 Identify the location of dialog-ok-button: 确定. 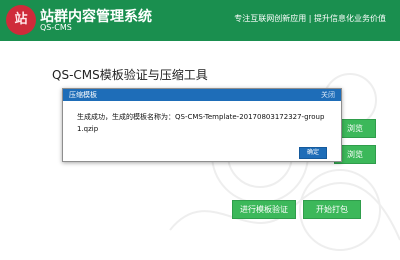
(313, 153).